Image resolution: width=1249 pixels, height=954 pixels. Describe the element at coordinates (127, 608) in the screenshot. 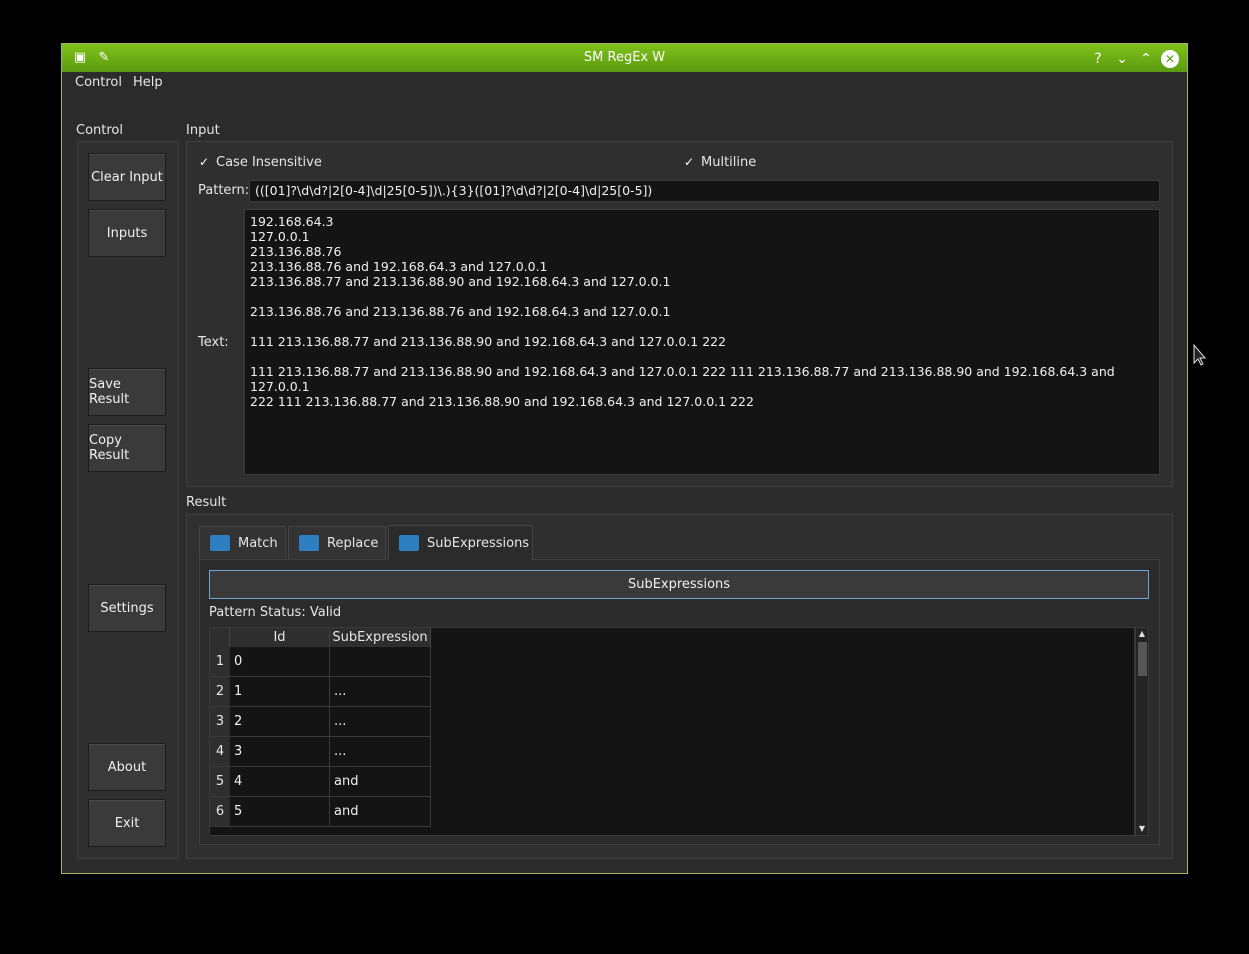

I see `settings-button: Settings` at that location.